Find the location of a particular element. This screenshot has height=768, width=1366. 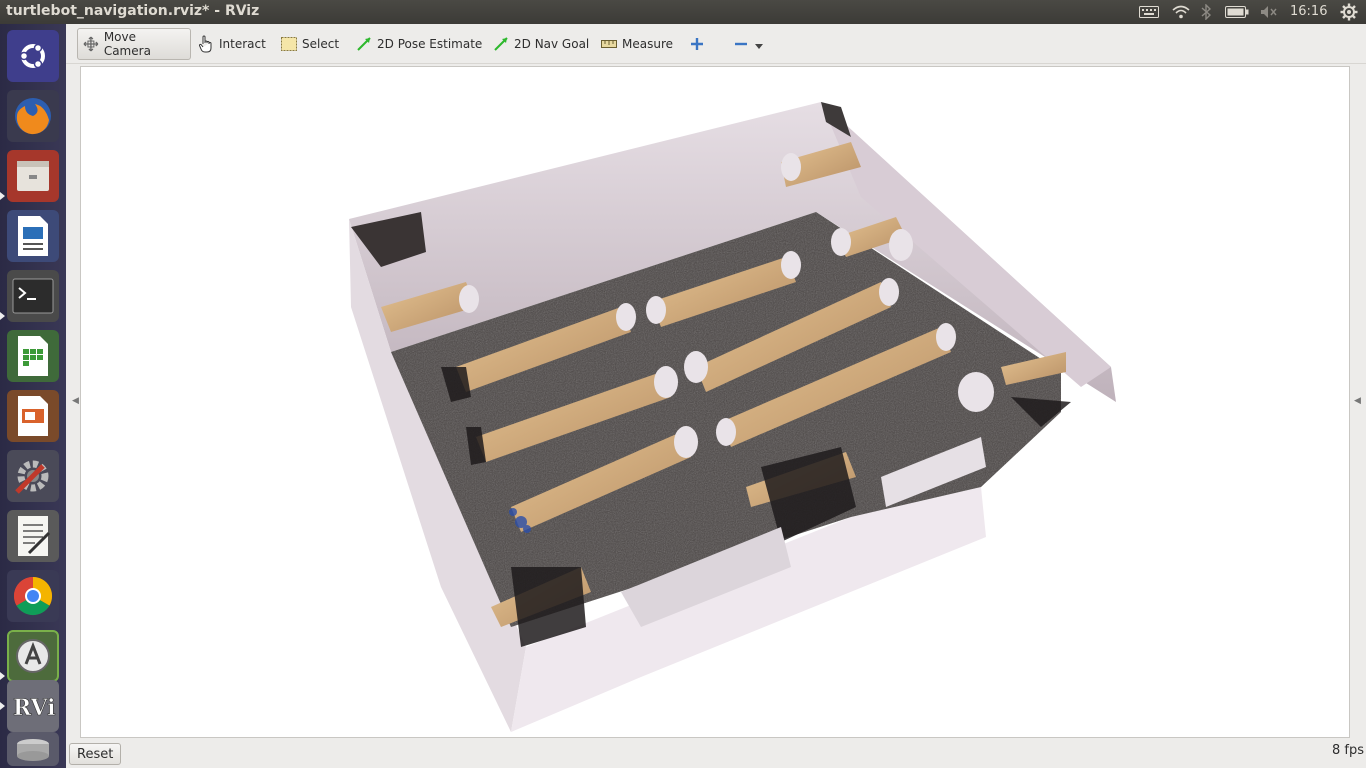

status-bar: Reset 8 fps is located at coordinates (716, 754).